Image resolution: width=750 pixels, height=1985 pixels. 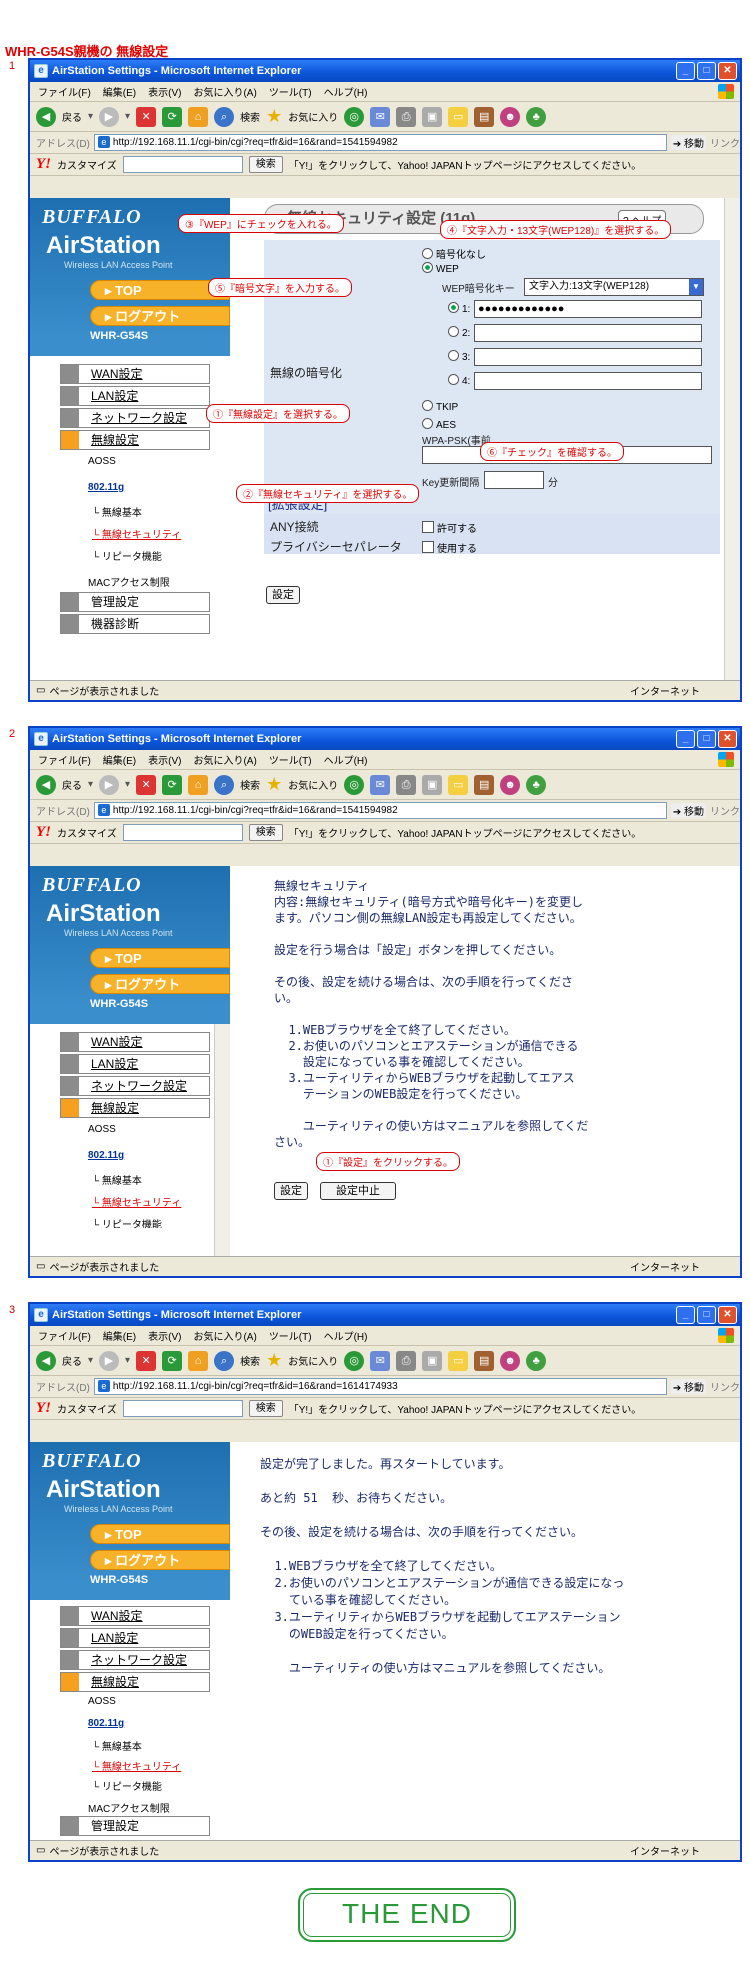 I want to click on nav-lan: LAN設定, so click(x=135, y=396).